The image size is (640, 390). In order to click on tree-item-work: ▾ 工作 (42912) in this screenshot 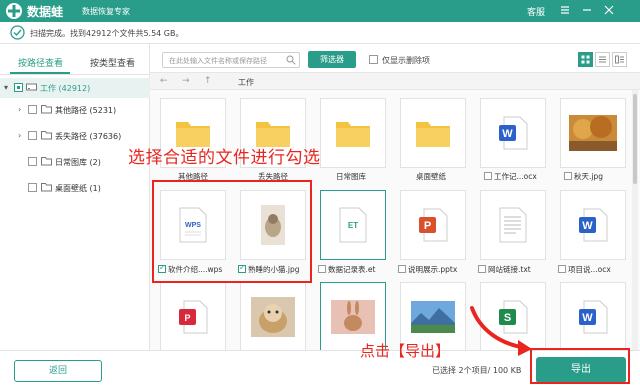, I will do `click(75, 88)`.